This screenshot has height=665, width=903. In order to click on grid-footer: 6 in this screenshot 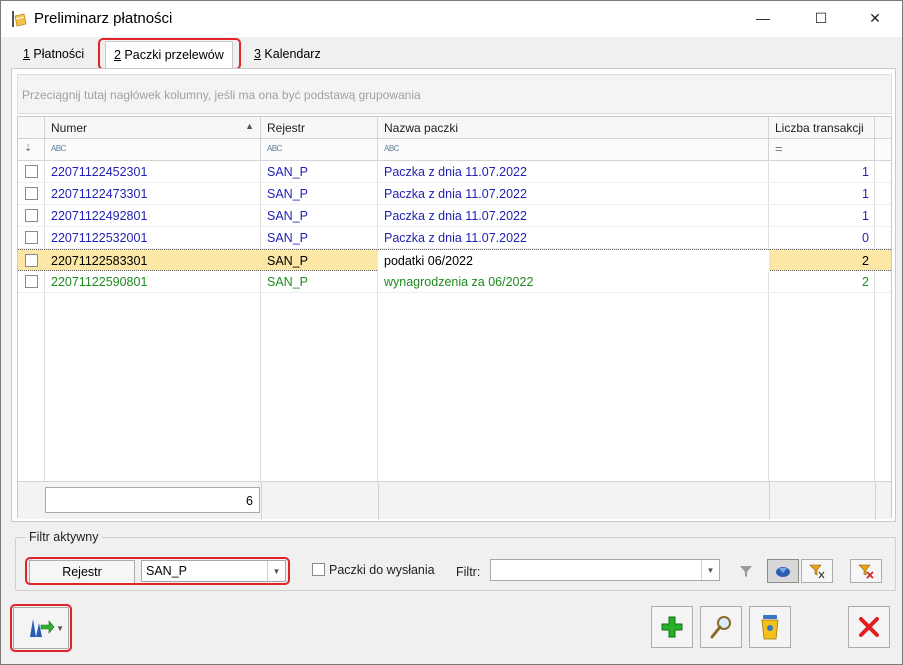, I will do `click(454, 500)`.